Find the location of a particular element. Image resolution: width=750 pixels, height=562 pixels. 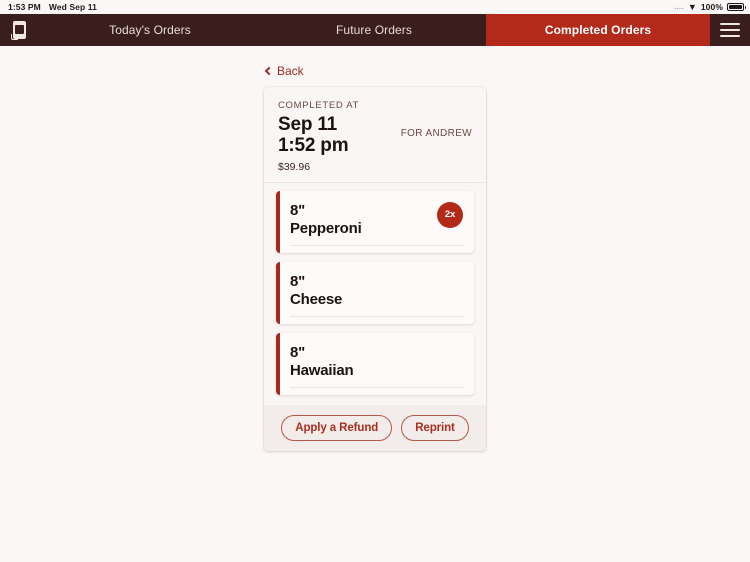

back-button: Back is located at coordinates (375, 71).